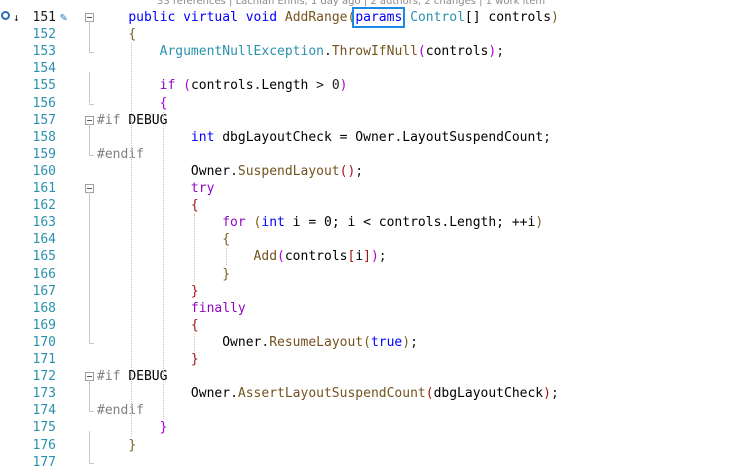  I want to click on code-line: 167 }, so click(374, 291).